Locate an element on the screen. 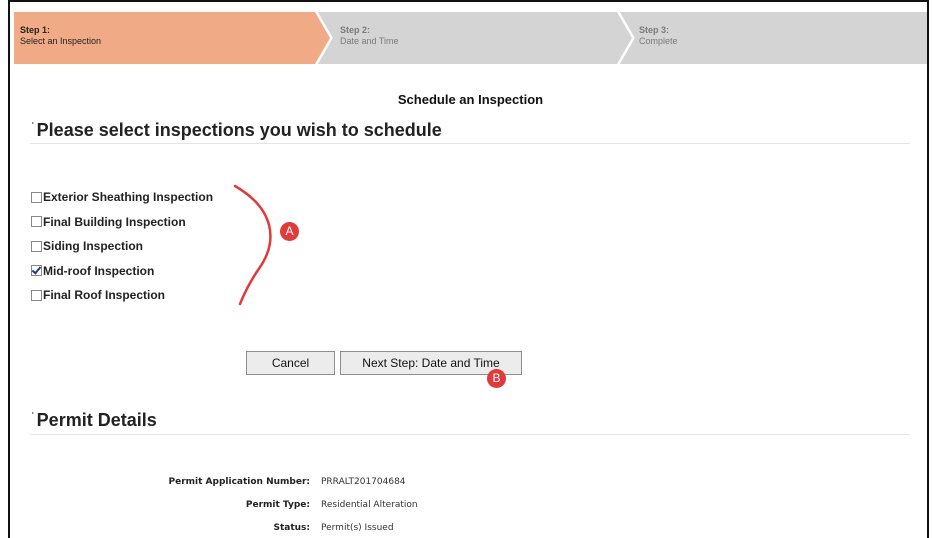 The image size is (932, 538). permit-section-heading: ˈ Permit Details is located at coordinates (94, 420).